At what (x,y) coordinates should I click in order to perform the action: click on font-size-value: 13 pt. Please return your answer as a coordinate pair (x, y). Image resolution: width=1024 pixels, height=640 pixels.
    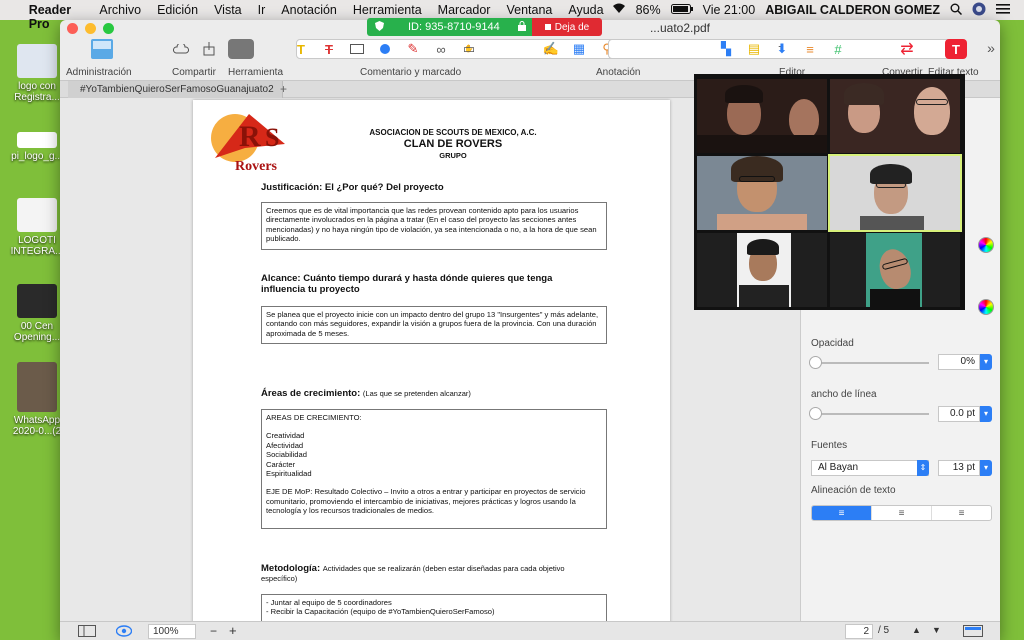
    Looking at the image, I should click on (959, 468).